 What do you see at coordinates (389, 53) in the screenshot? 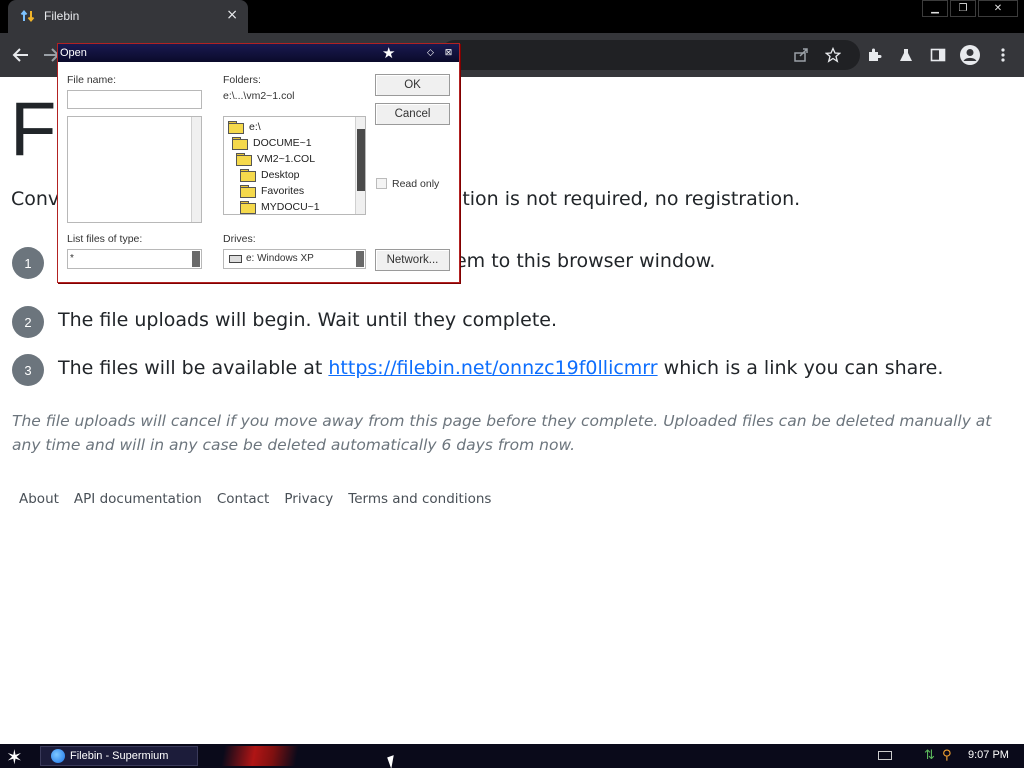
I see `star-icon: ★` at bounding box center [389, 53].